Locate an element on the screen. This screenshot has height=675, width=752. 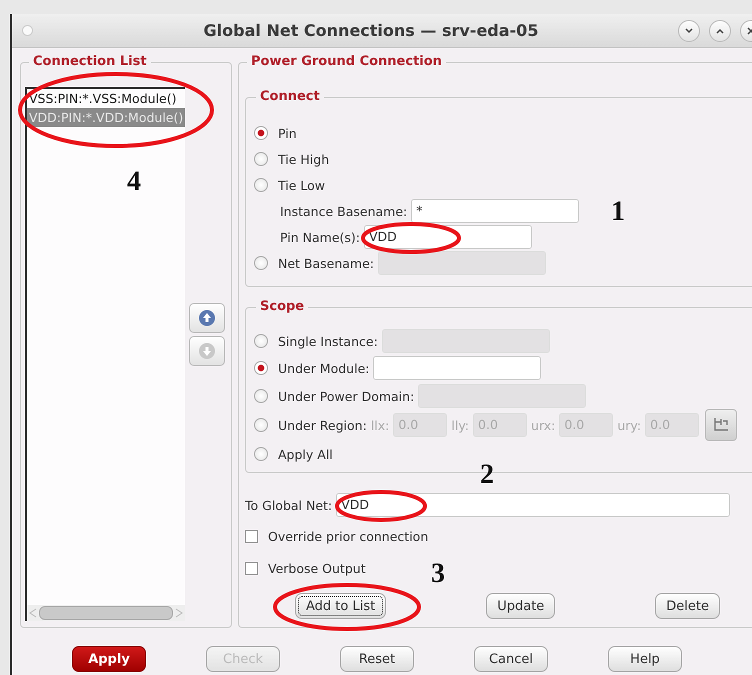
option-label: Net Basename: is located at coordinates (326, 263).